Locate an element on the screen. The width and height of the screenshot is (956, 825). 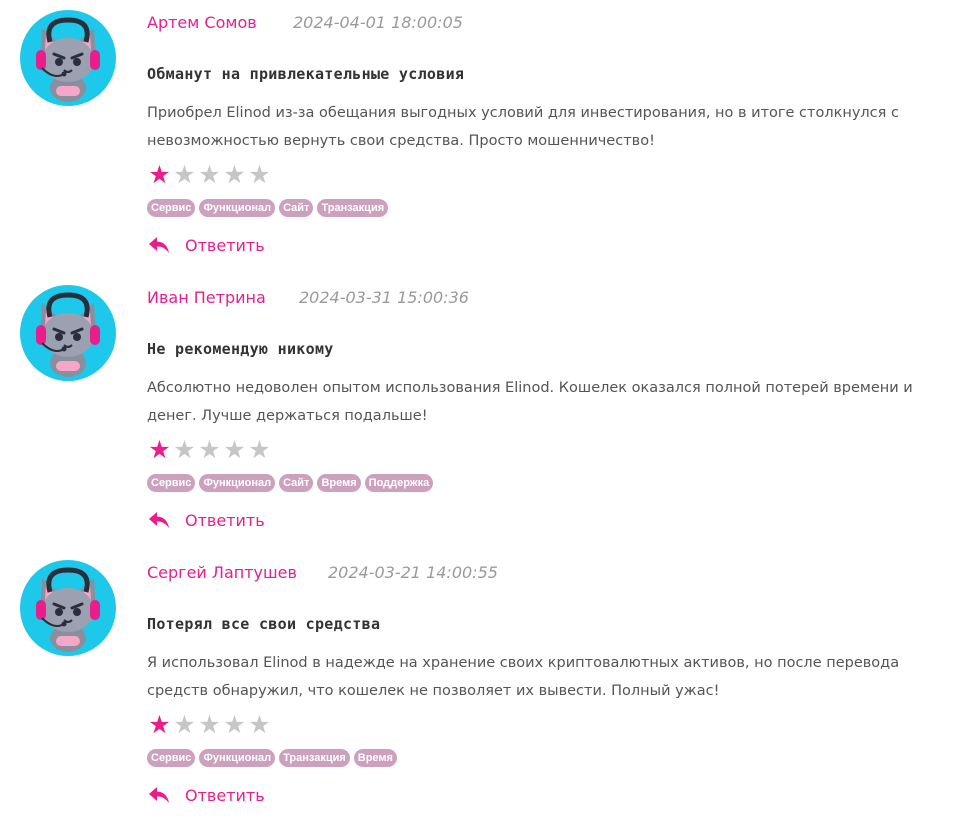
tag-list: Сервис Функционал Сайт Время Поддержка is located at coordinates (290, 483).